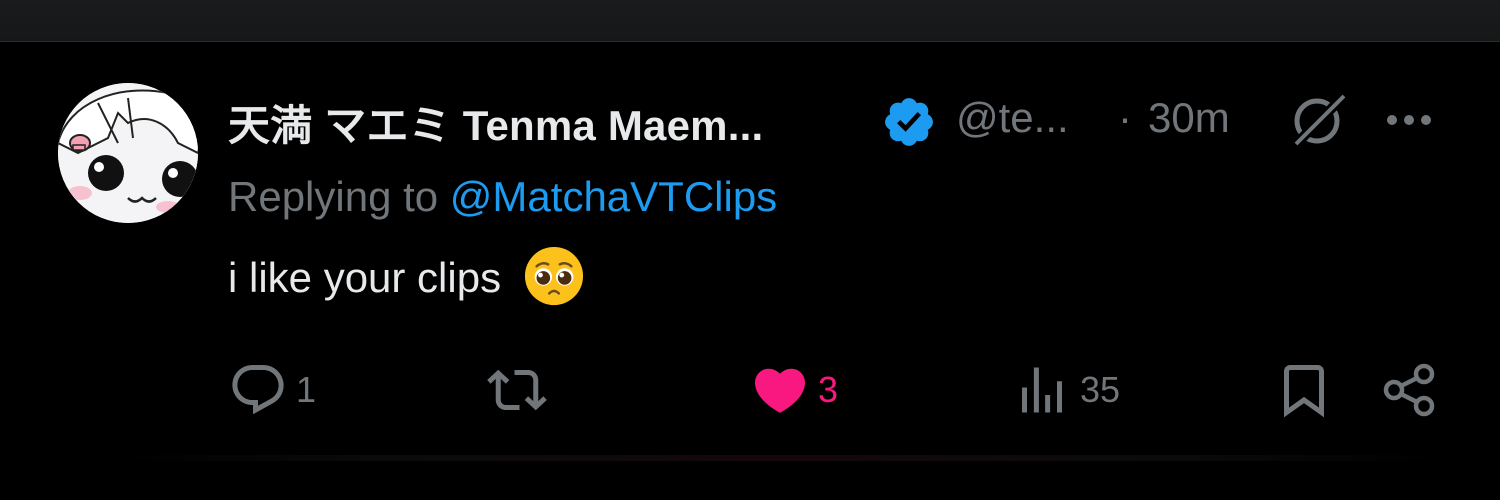 The image size is (1500, 500). Describe the element at coordinates (1409, 120) in the screenshot. I see `more-options-icon` at that location.